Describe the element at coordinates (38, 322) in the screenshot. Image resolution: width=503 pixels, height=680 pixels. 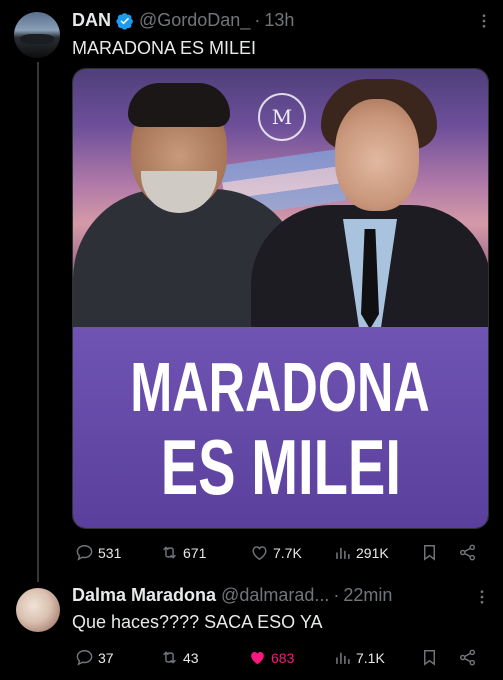
I see `thread-connector-line` at that location.